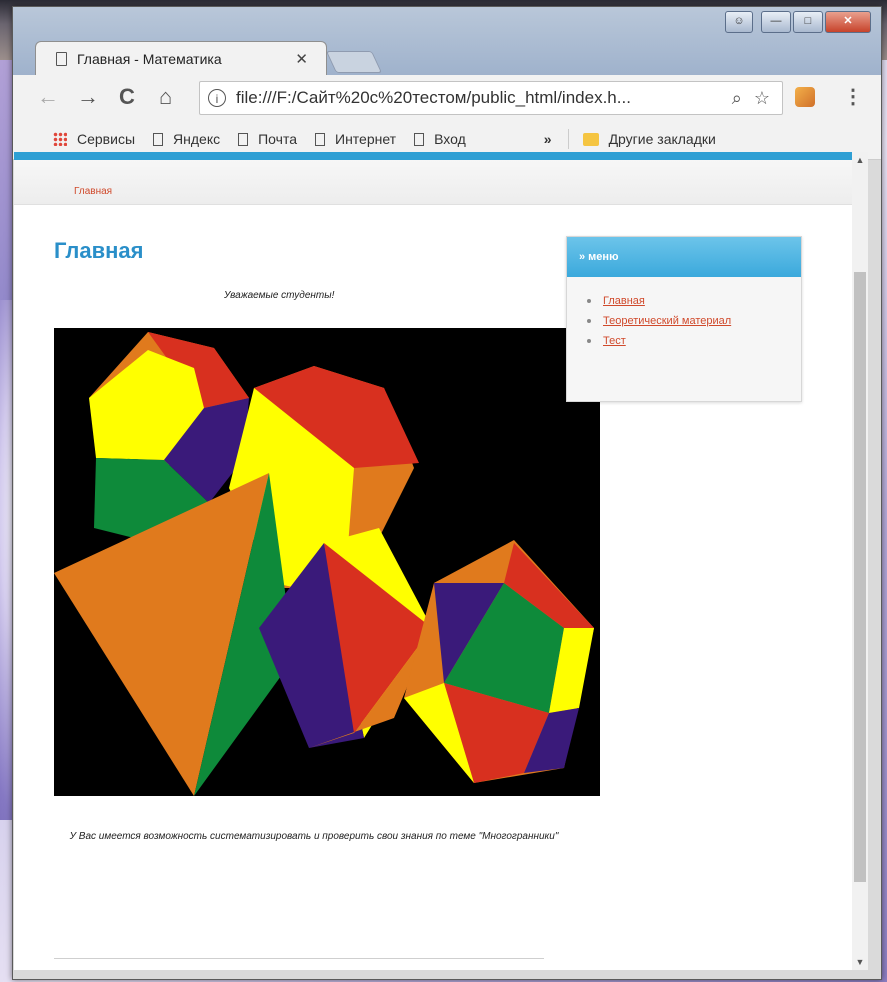  Describe the element at coordinates (88, 97) in the screenshot. I see `forward-icon: →` at that location.